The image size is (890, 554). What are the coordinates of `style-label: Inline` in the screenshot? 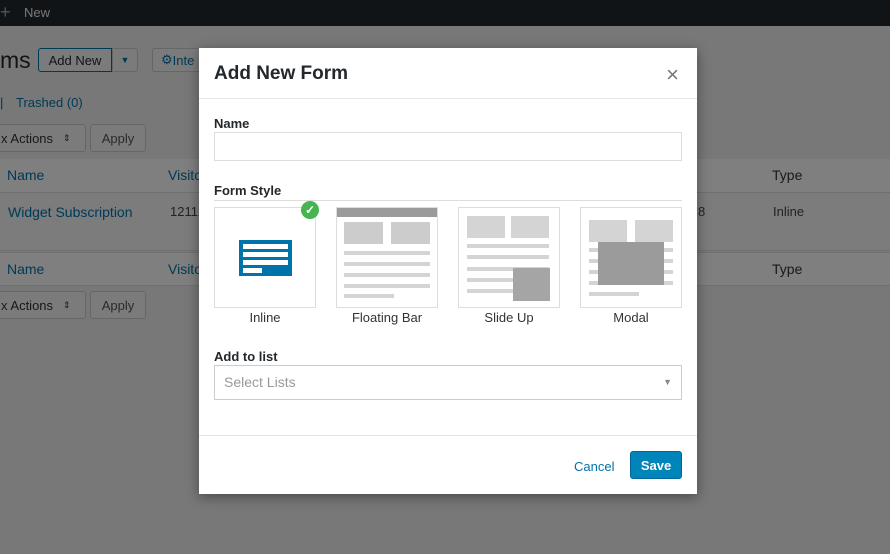 It's located at (265, 317).